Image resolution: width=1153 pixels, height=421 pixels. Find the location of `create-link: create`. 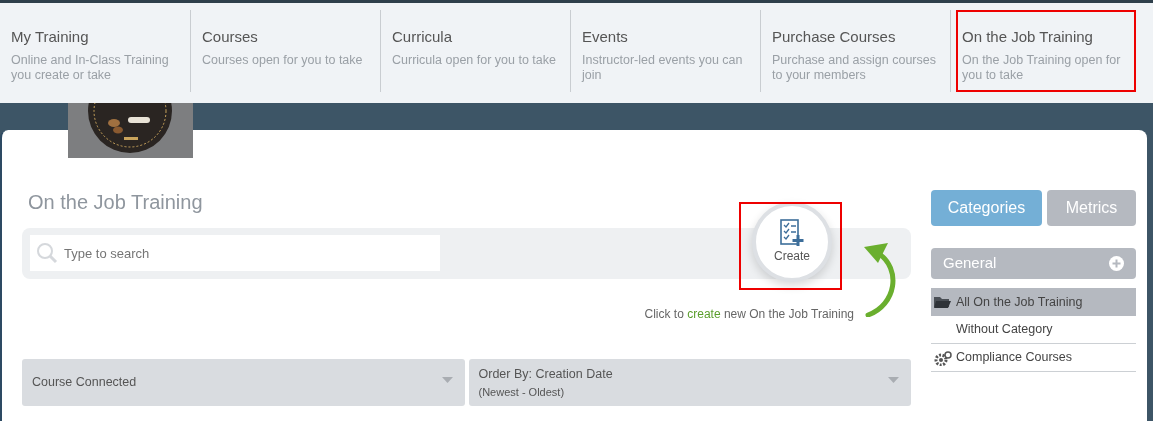

create-link: create is located at coordinates (704, 314).